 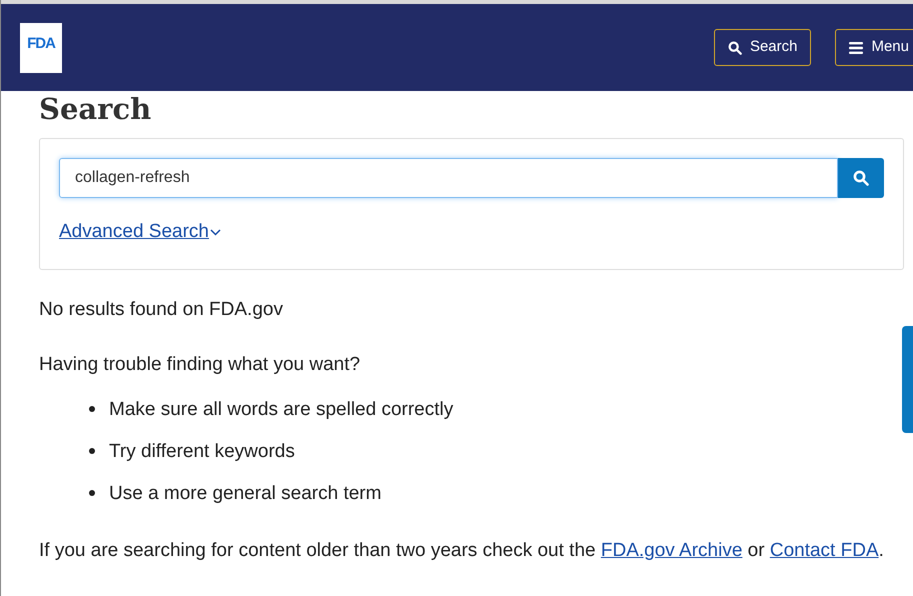 I want to click on tip-text: Try different keywords, so click(x=202, y=451).